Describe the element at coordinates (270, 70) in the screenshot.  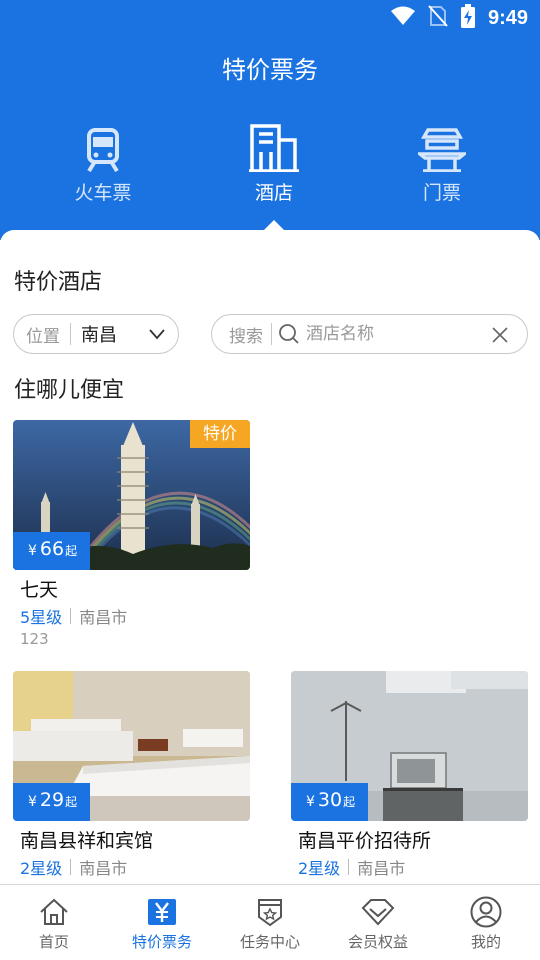
I see `page-title: 特价票务` at that location.